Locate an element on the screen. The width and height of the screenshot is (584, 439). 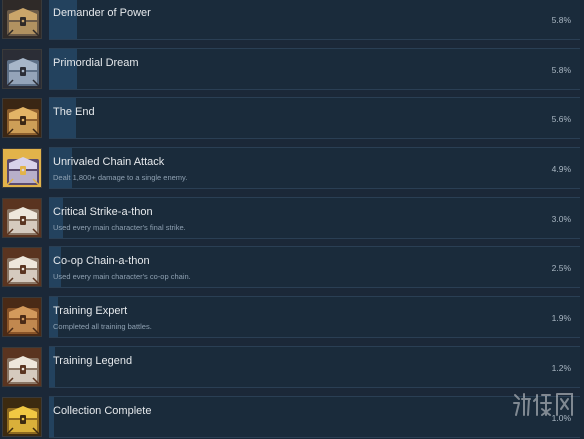
achievement-title: Collection Complete is located at coordinates (102, 410).